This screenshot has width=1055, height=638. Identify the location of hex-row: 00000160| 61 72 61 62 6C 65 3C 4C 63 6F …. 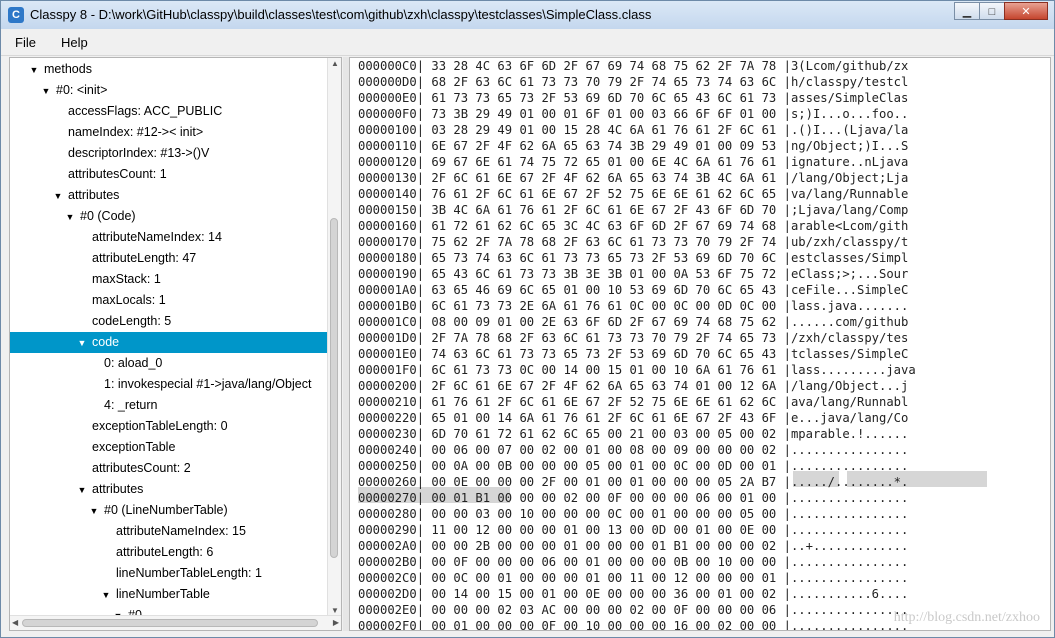
(633, 226).